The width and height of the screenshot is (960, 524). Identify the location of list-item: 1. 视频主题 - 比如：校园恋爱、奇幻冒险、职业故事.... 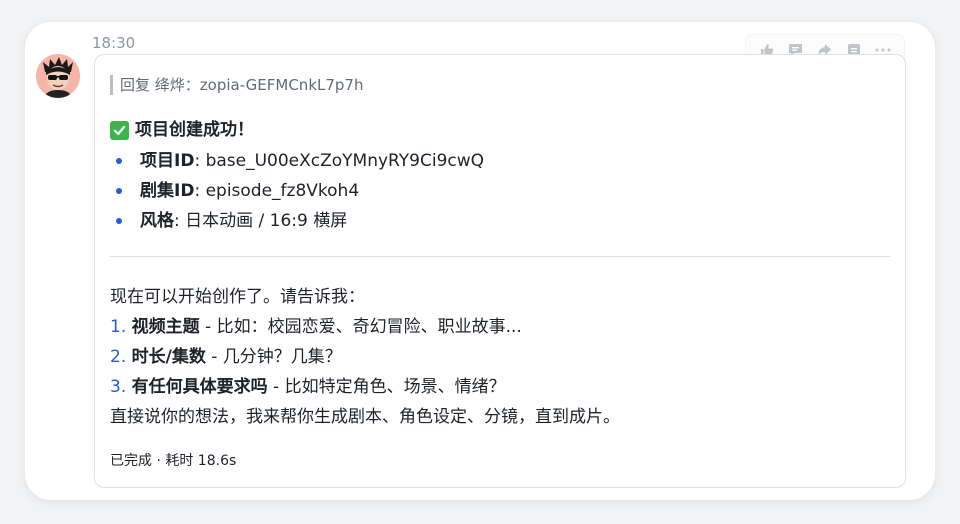
(365, 327).